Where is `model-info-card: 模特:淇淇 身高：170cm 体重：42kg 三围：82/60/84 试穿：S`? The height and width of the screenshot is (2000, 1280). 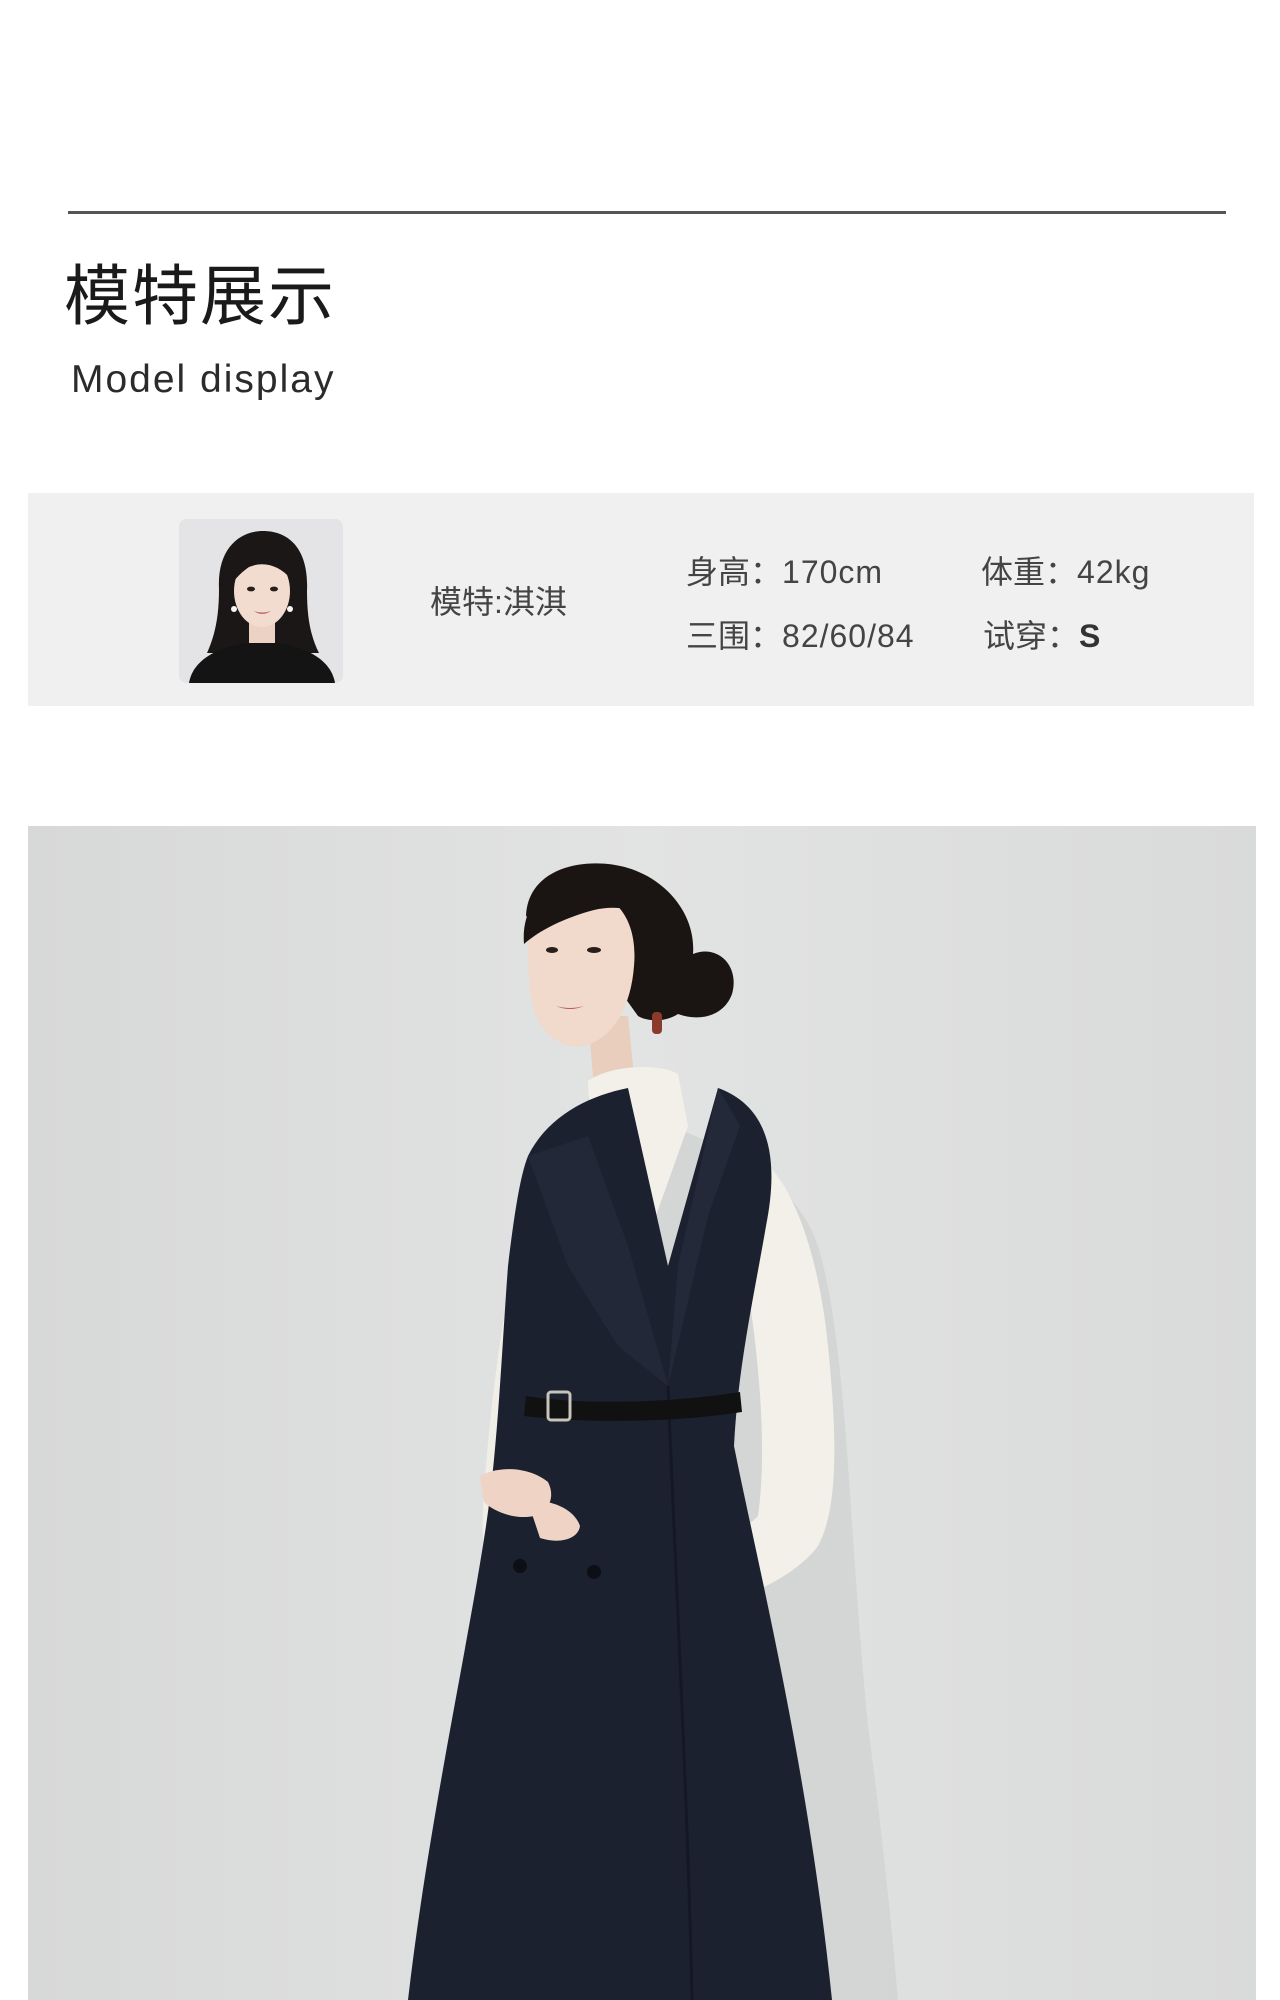 model-info-card: 模特:淇淇 身高：170cm 体重：42kg 三围：82/60/84 试穿：S is located at coordinates (641, 599).